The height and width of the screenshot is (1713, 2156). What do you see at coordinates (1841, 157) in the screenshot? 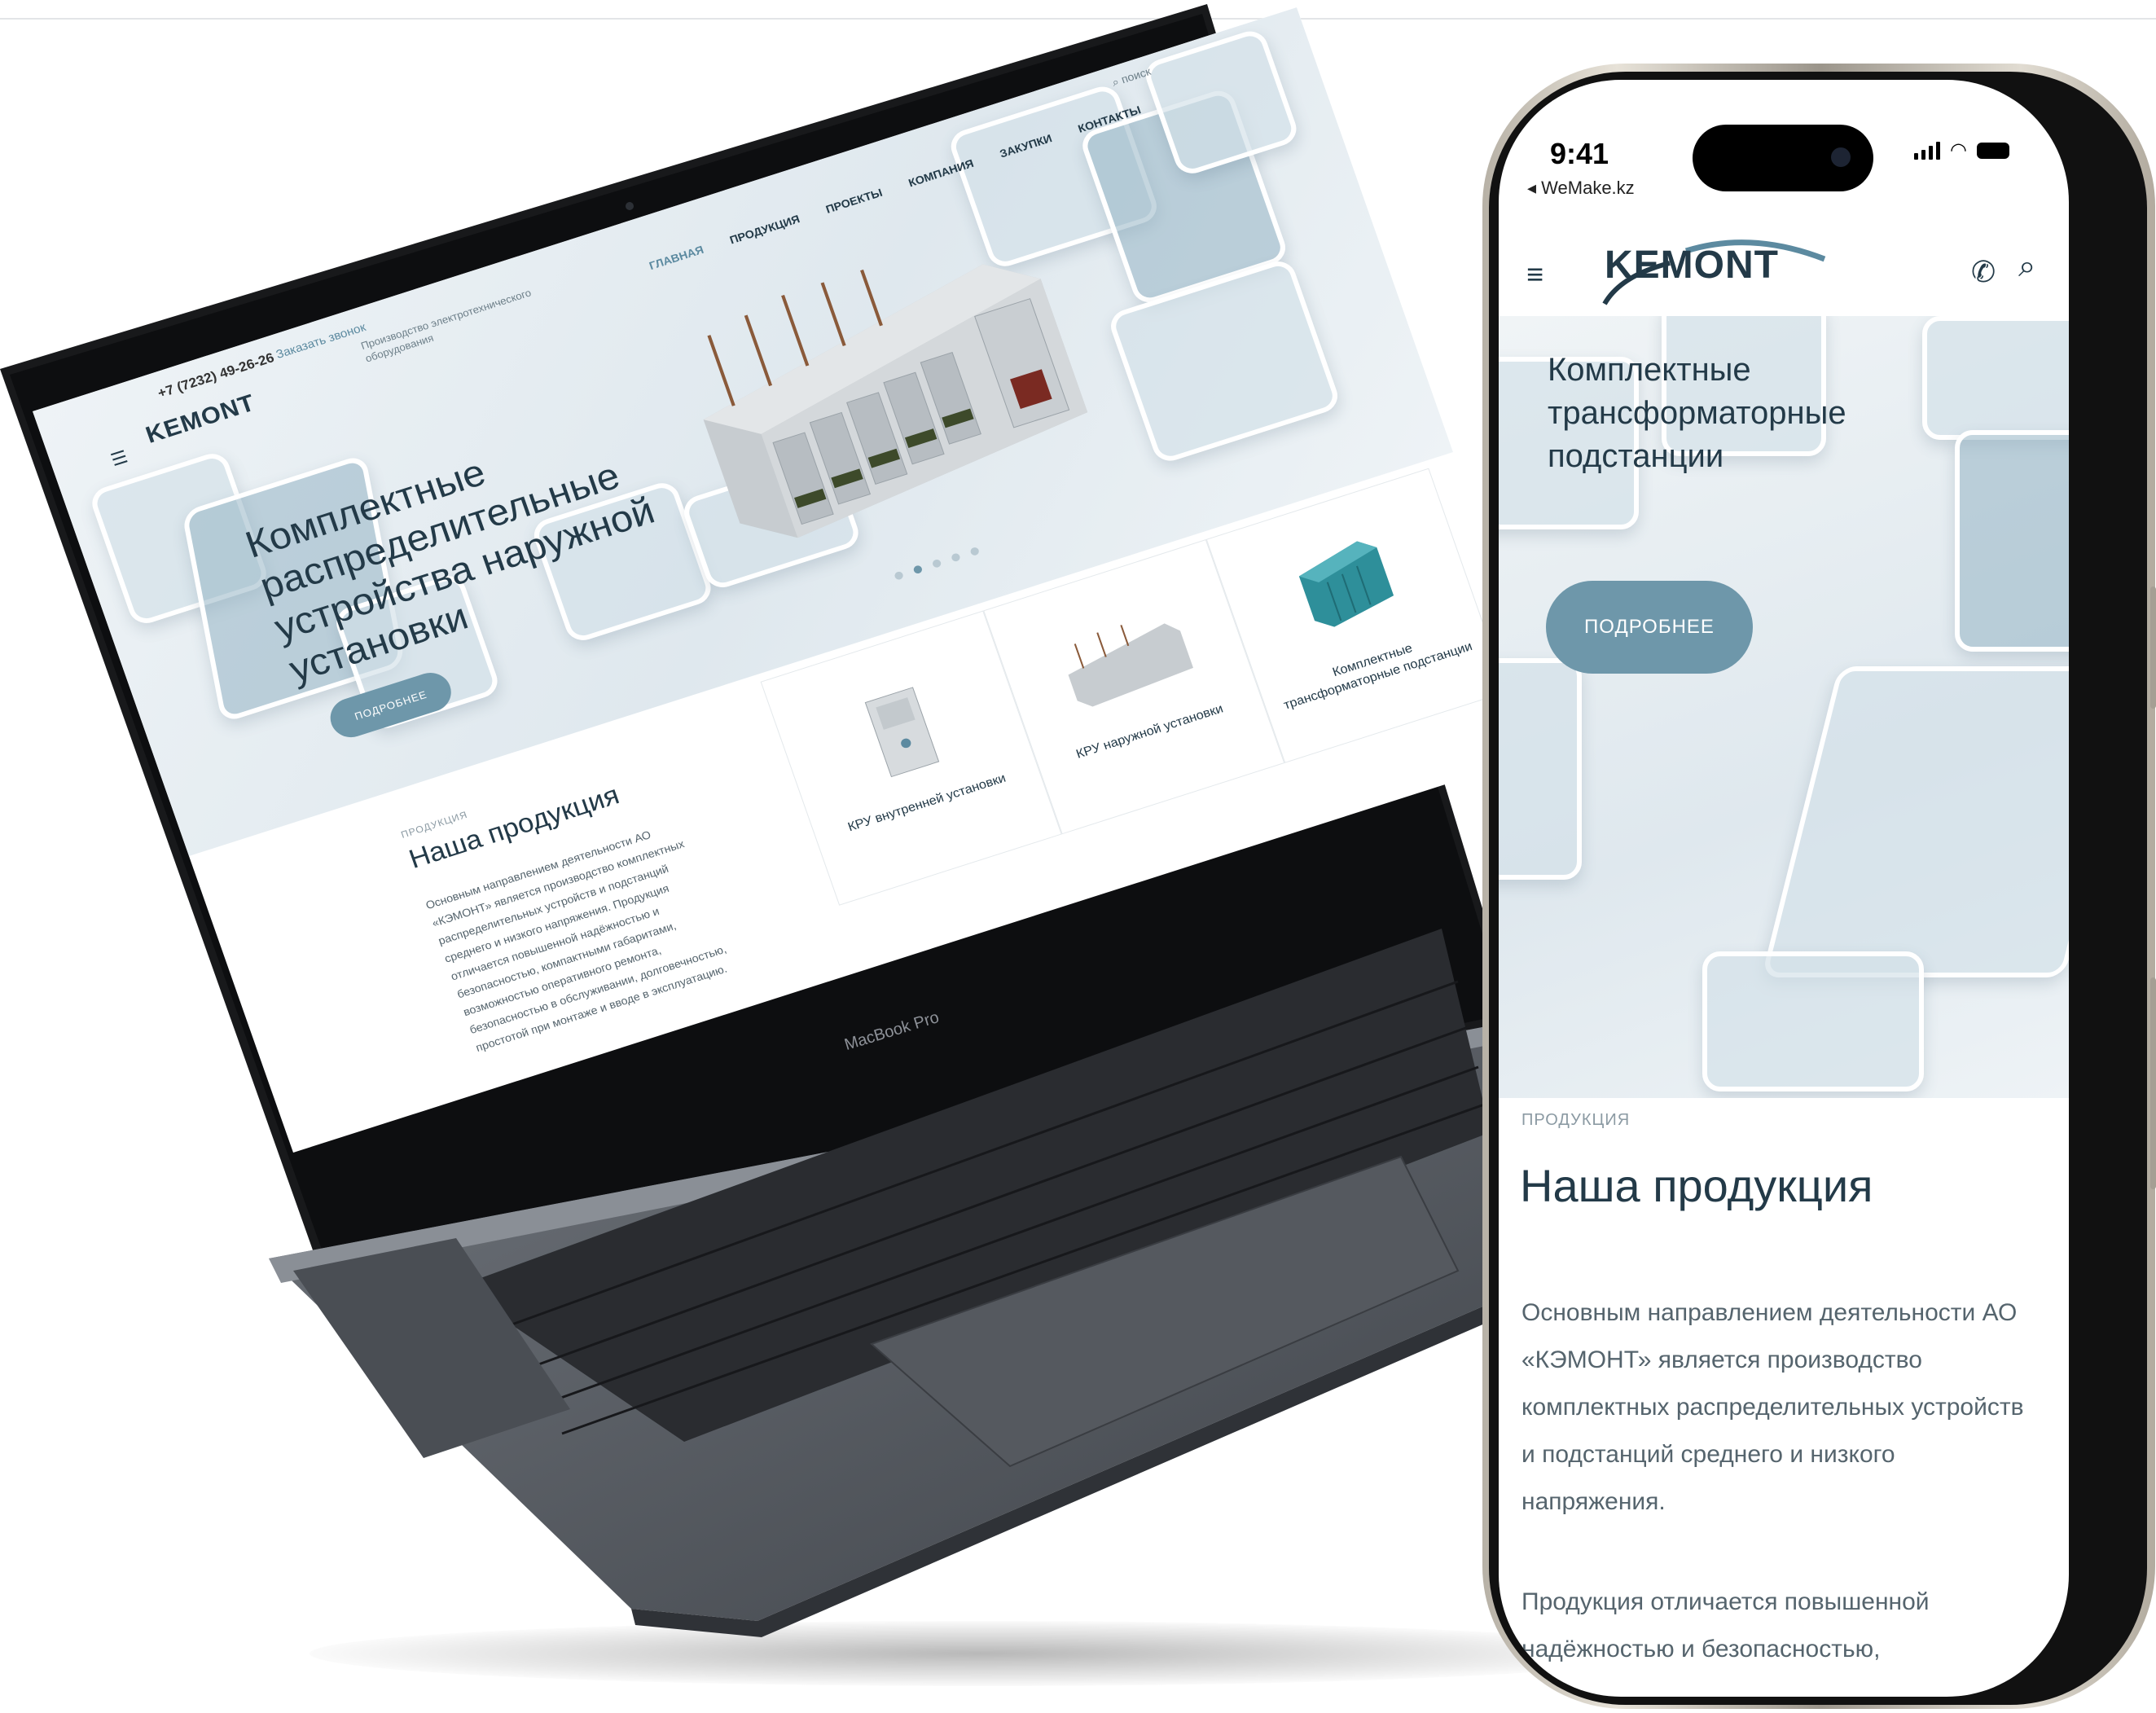
I see `camera-icon` at bounding box center [1841, 157].